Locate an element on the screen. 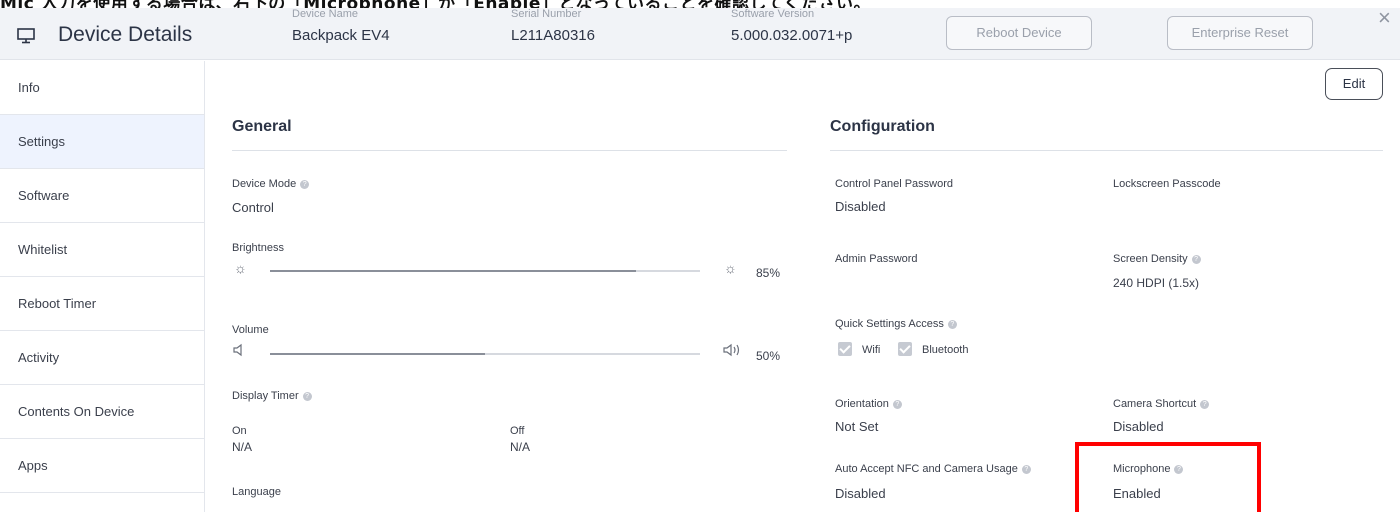  sidebar-item-label: Contents On Device is located at coordinates (76, 411).